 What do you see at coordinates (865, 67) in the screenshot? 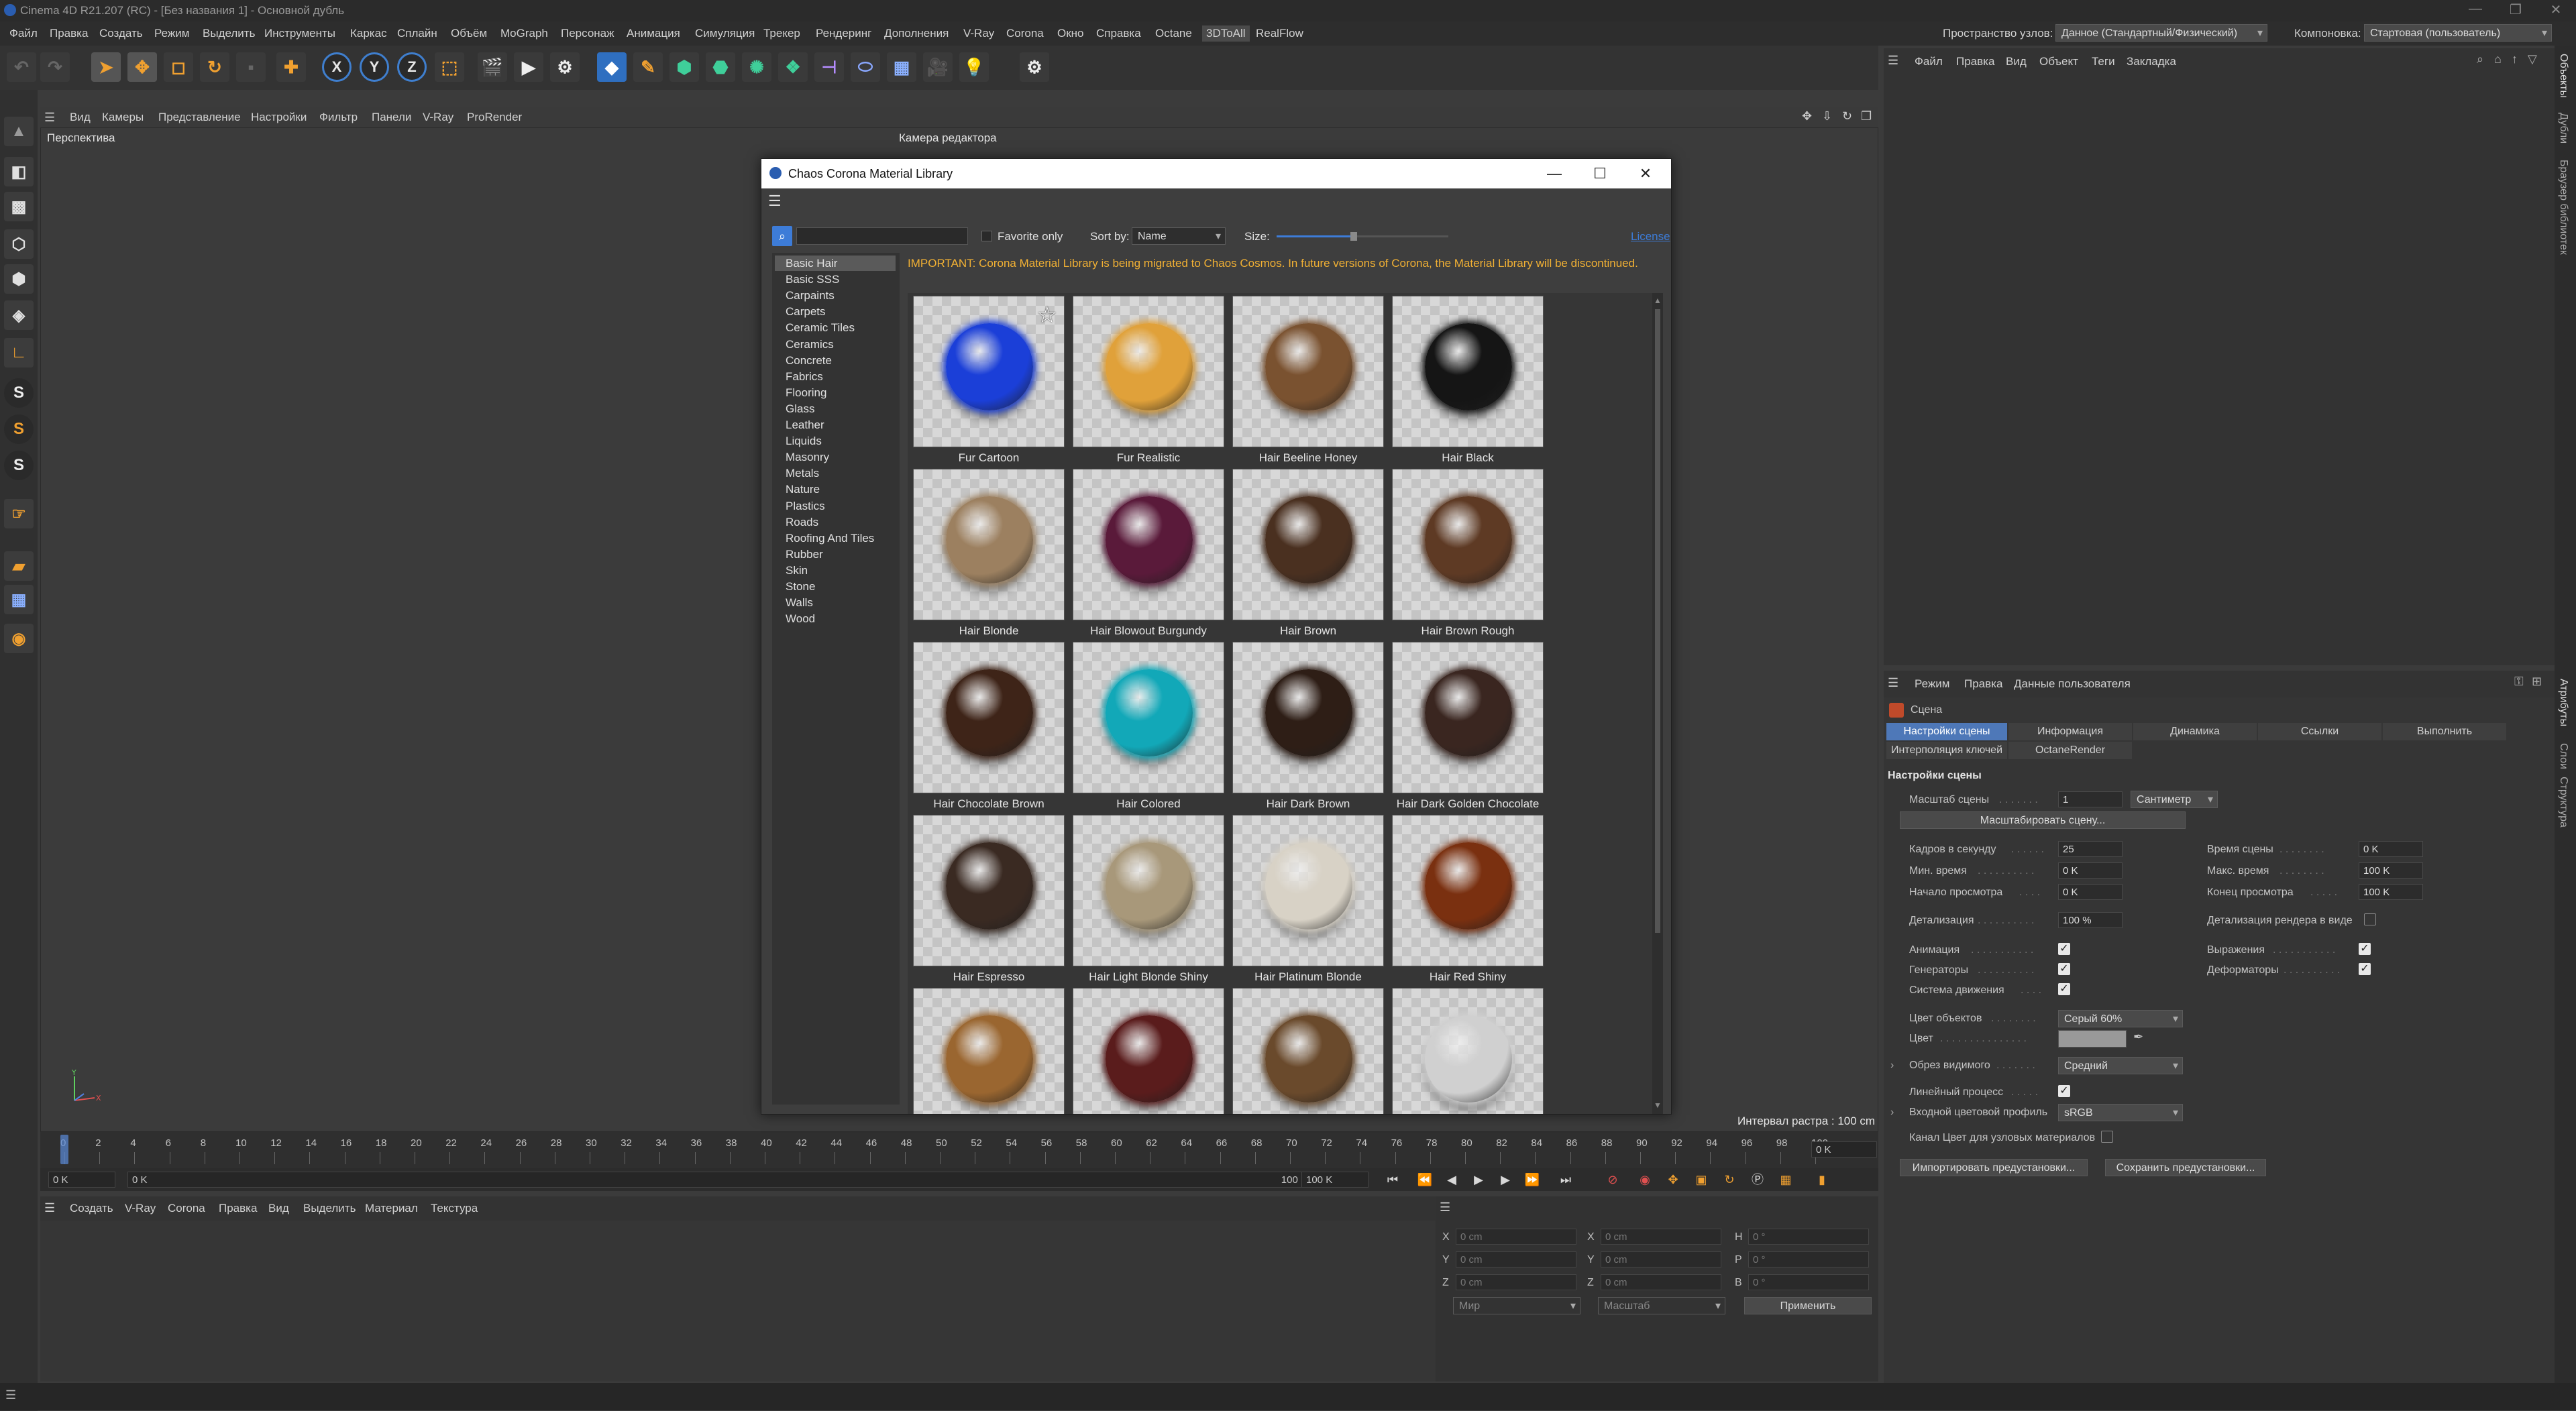
I see `effector-icon: ⬭` at bounding box center [865, 67].